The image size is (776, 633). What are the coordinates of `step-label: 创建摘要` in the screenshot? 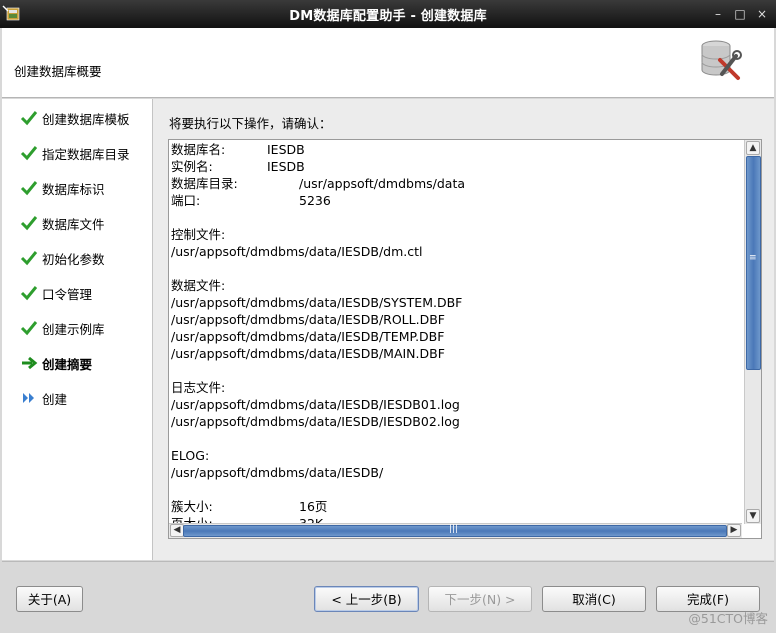 It's located at (67, 364).